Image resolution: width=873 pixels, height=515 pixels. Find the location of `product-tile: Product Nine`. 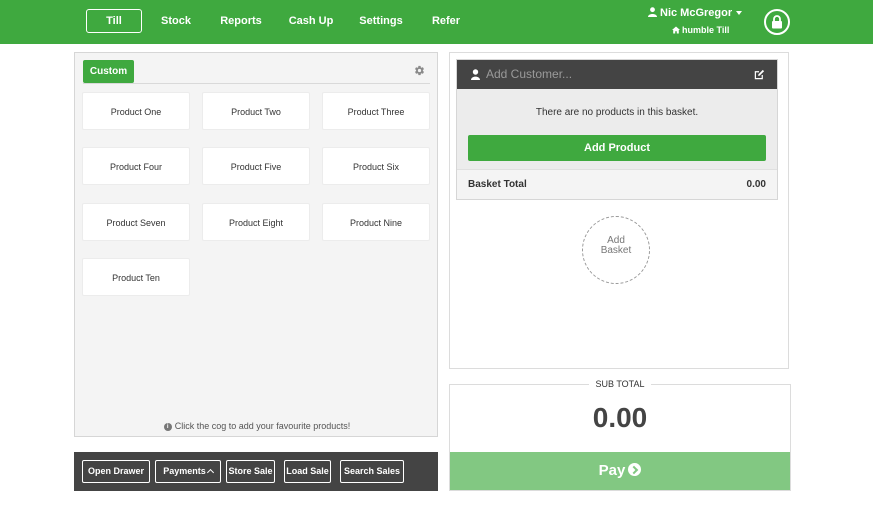

product-tile: Product Nine is located at coordinates (376, 222).